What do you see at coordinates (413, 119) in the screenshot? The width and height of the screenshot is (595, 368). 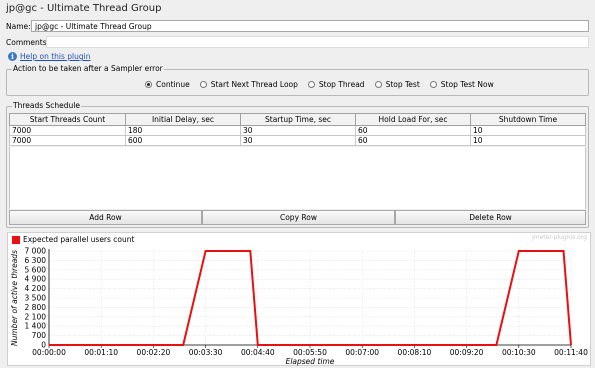 I see `column-header: Hold Load For, sec` at bounding box center [413, 119].